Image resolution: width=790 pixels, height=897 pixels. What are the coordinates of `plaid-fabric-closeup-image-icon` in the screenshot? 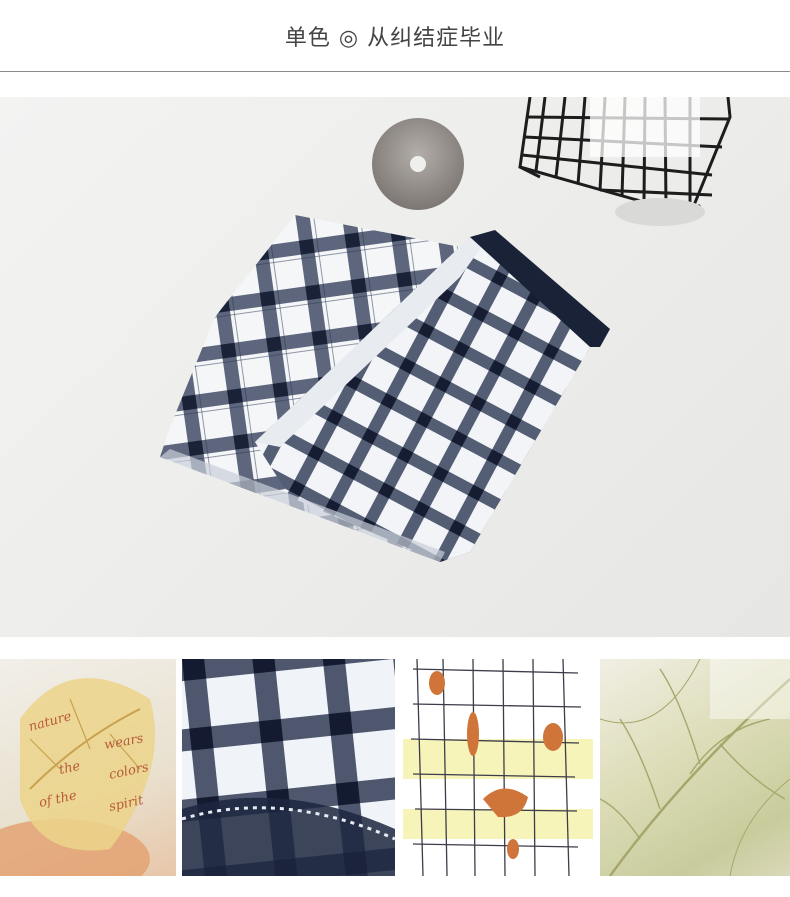 It's located at (288, 767).